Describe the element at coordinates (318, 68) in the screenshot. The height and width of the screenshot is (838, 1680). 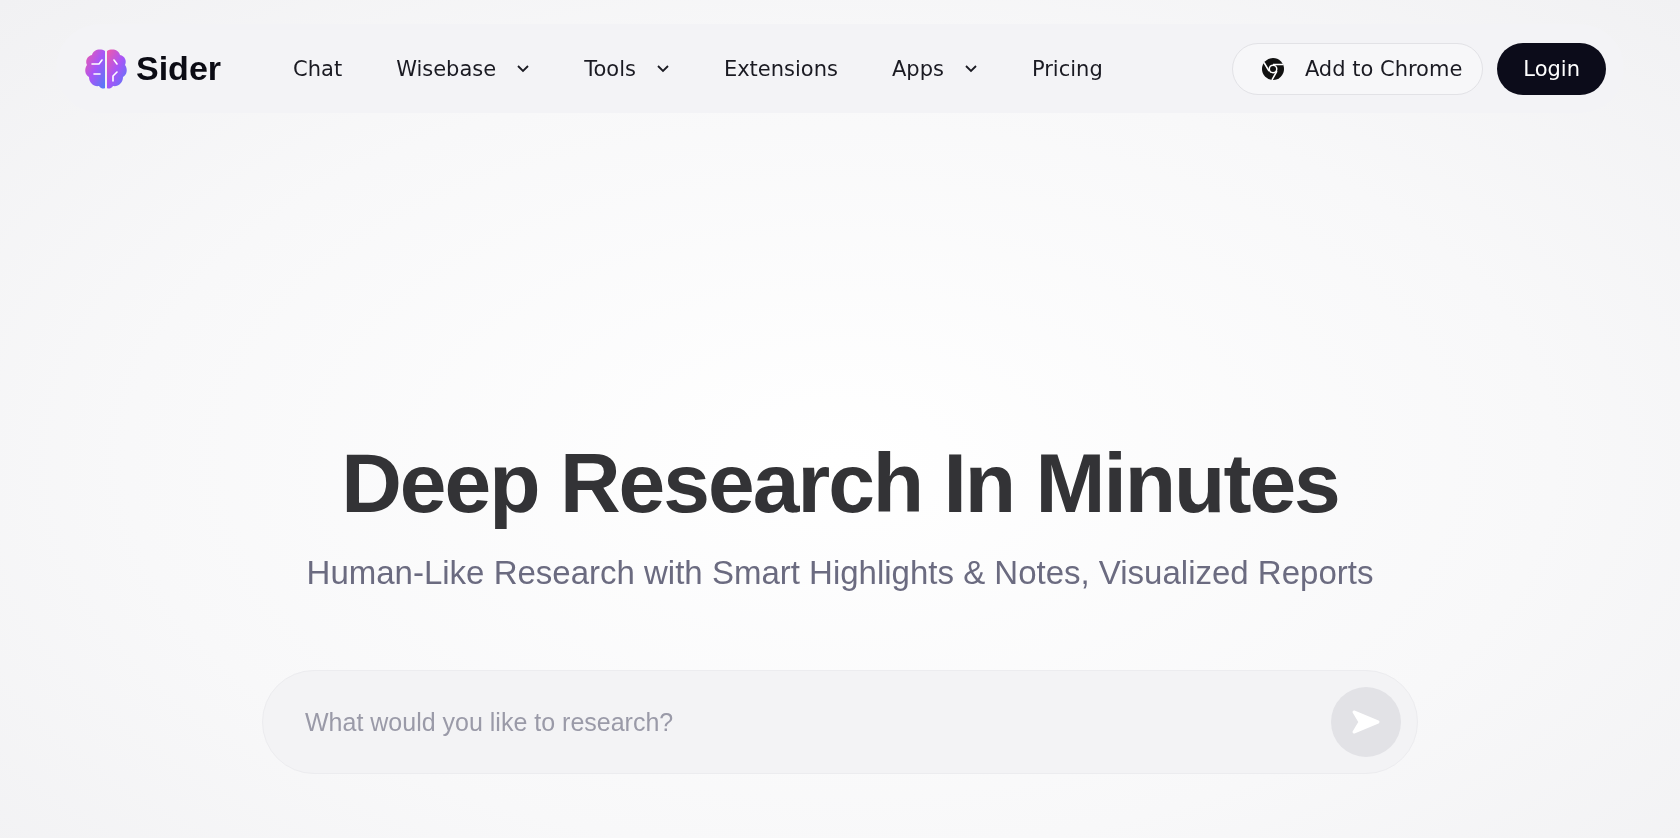
I see `nav-link: Chat` at that location.